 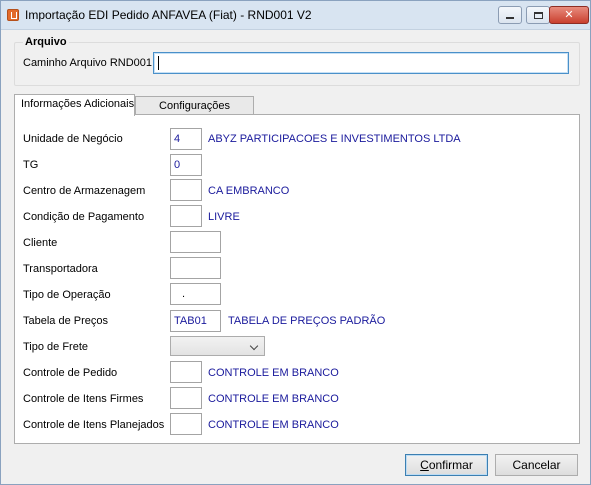 What do you see at coordinates (217, 346) in the screenshot?
I see `tipo-frete-select` at bounding box center [217, 346].